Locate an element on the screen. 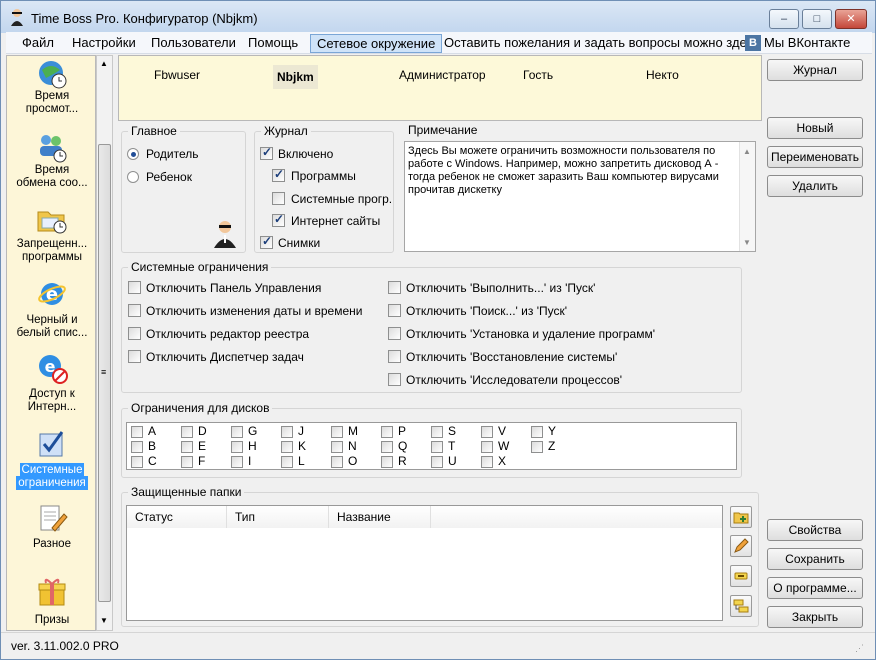 The image size is (876, 660). menu-help: Помощь is located at coordinates (273, 43).